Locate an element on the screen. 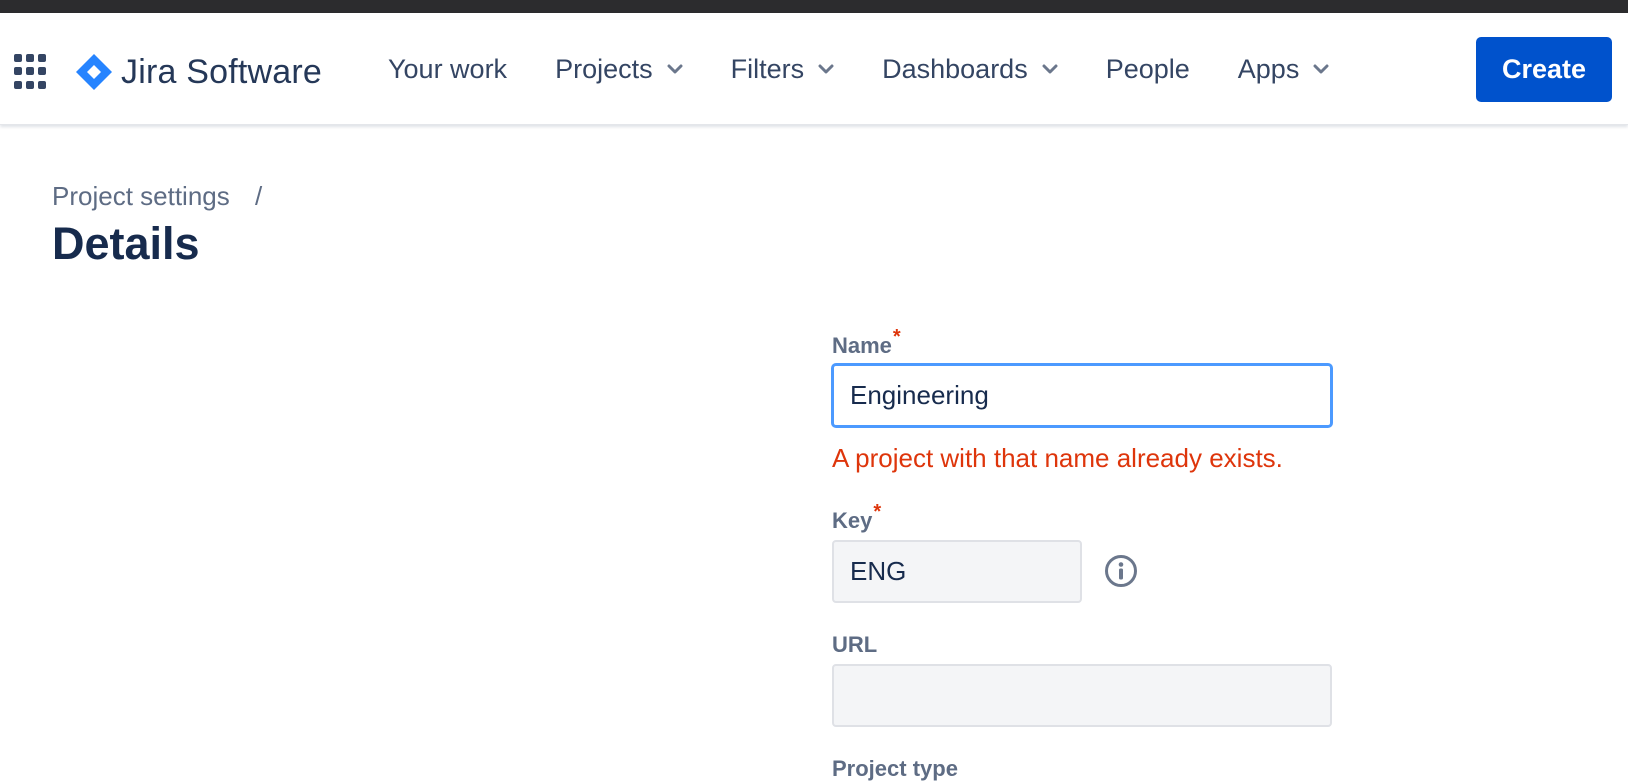 The width and height of the screenshot is (1628, 782). nav-label: Your work is located at coordinates (448, 68).